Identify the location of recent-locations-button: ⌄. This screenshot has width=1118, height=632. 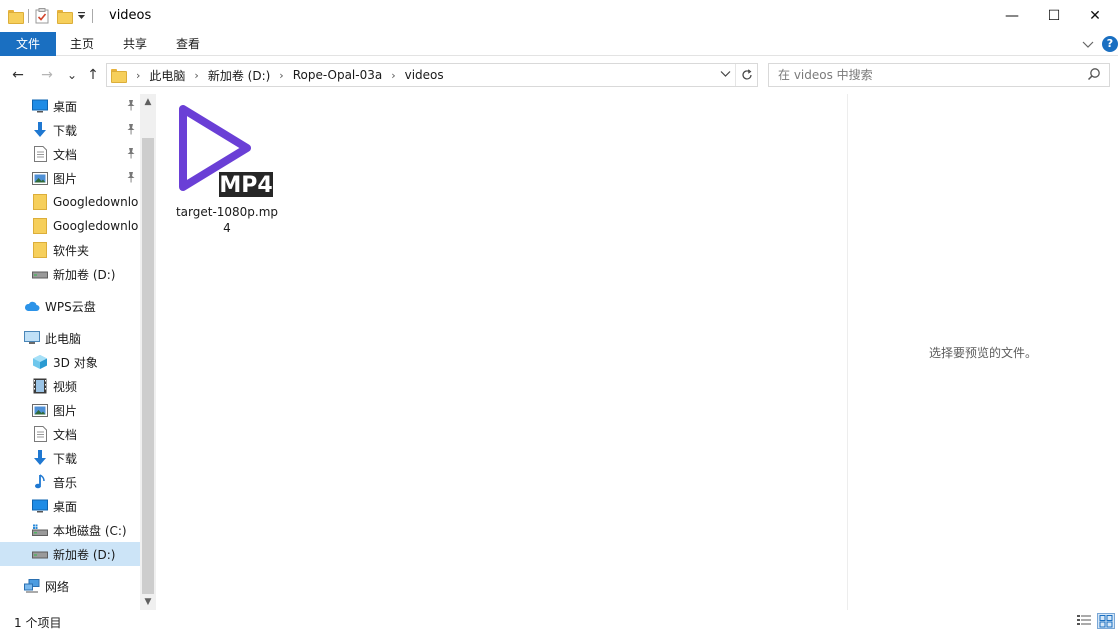
(72, 75).